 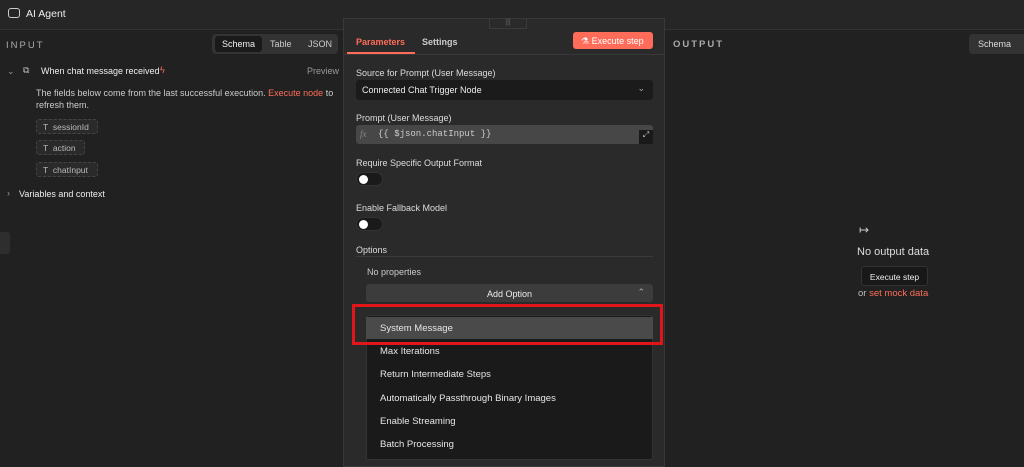 What do you see at coordinates (70, 127) in the screenshot?
I see `field-name: sessionId` at bounding box center [70, 127].